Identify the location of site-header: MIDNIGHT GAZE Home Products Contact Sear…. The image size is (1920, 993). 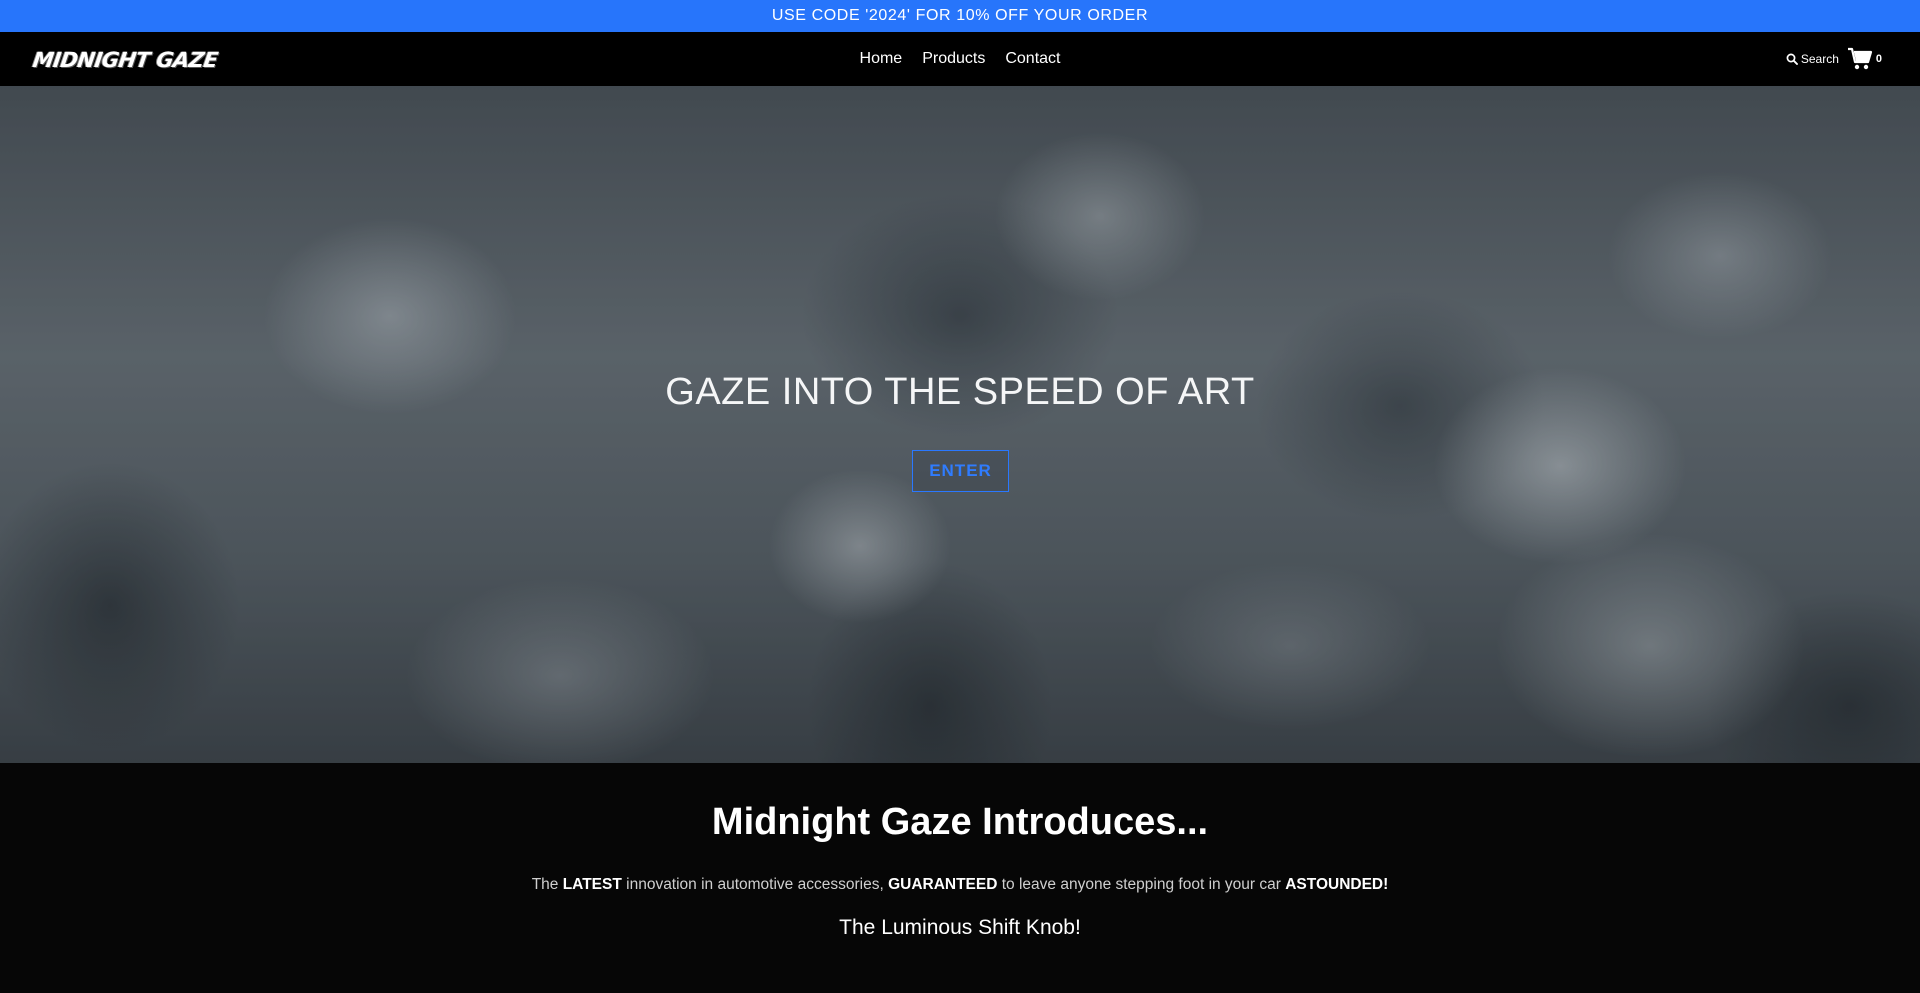
(960, 59).